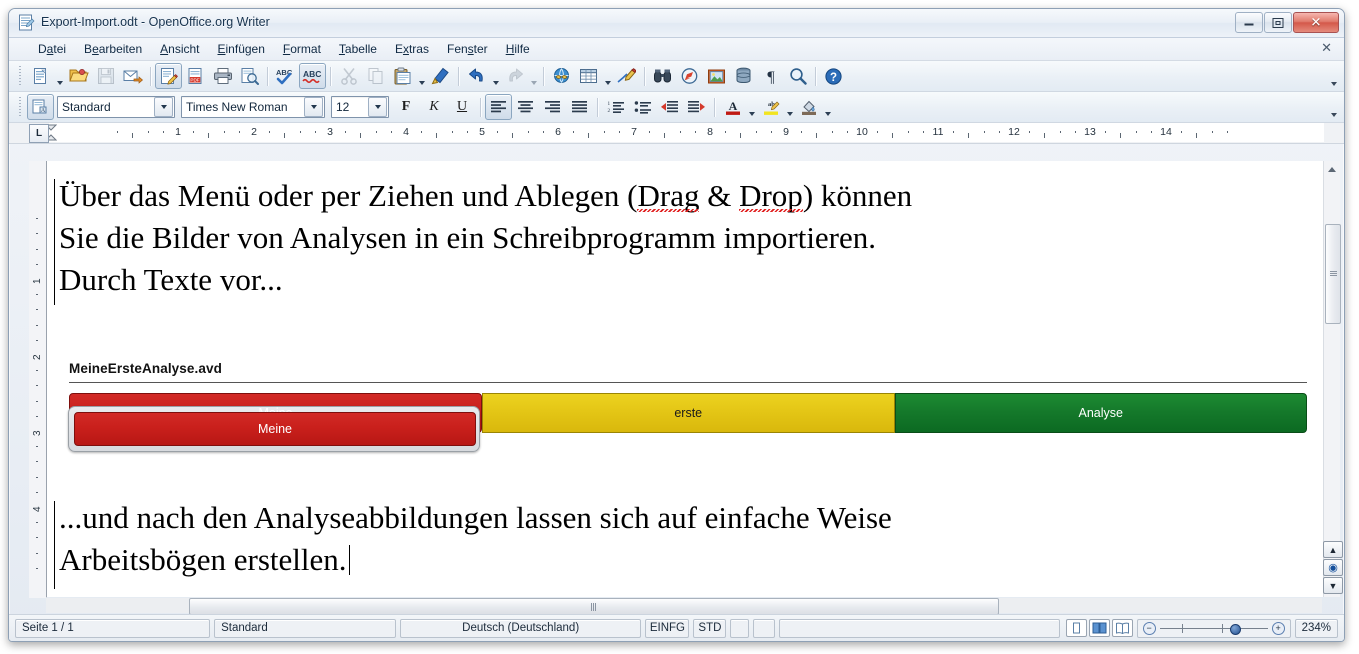  Describe the element at coordinates (1149, 628) in the screenshot. I see `zoom-out-button: −` at that location.